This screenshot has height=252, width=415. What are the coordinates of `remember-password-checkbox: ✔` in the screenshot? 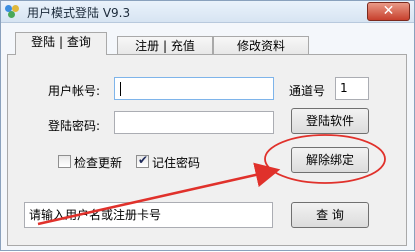 It's located at (142, 160).